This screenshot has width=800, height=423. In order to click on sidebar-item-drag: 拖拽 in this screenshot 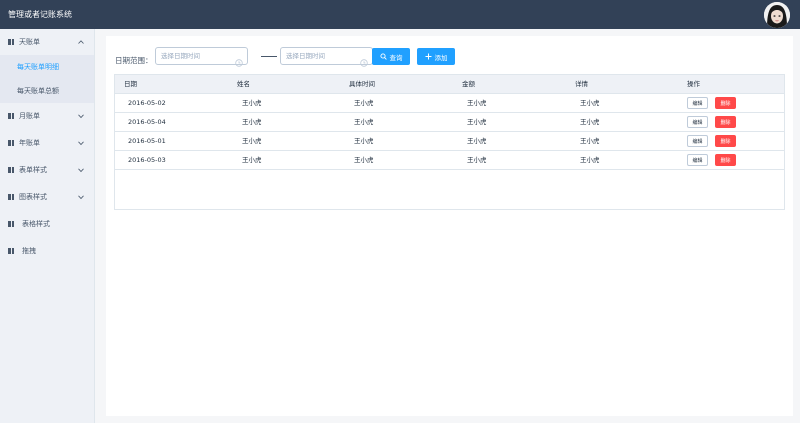, I will do `click(47, 251)`.